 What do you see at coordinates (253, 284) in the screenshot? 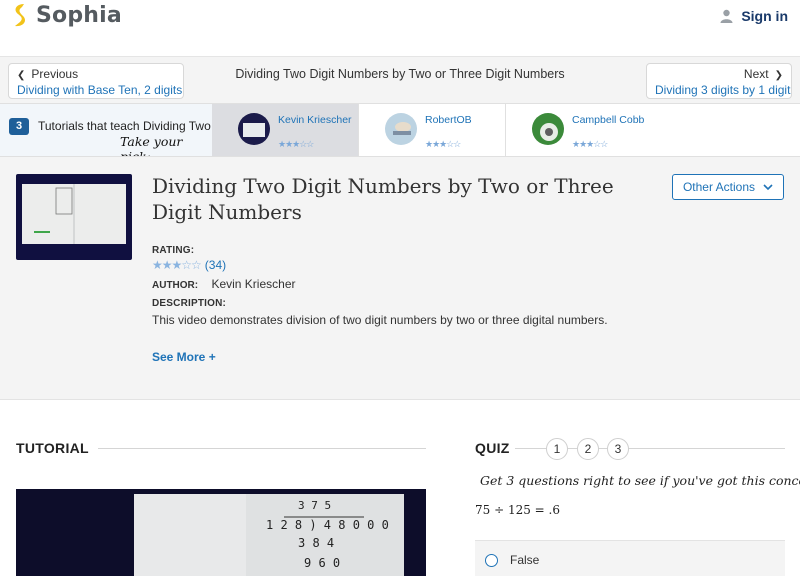
I see `author-name: Kevin Kriescher` at bounding box center [253, 284].